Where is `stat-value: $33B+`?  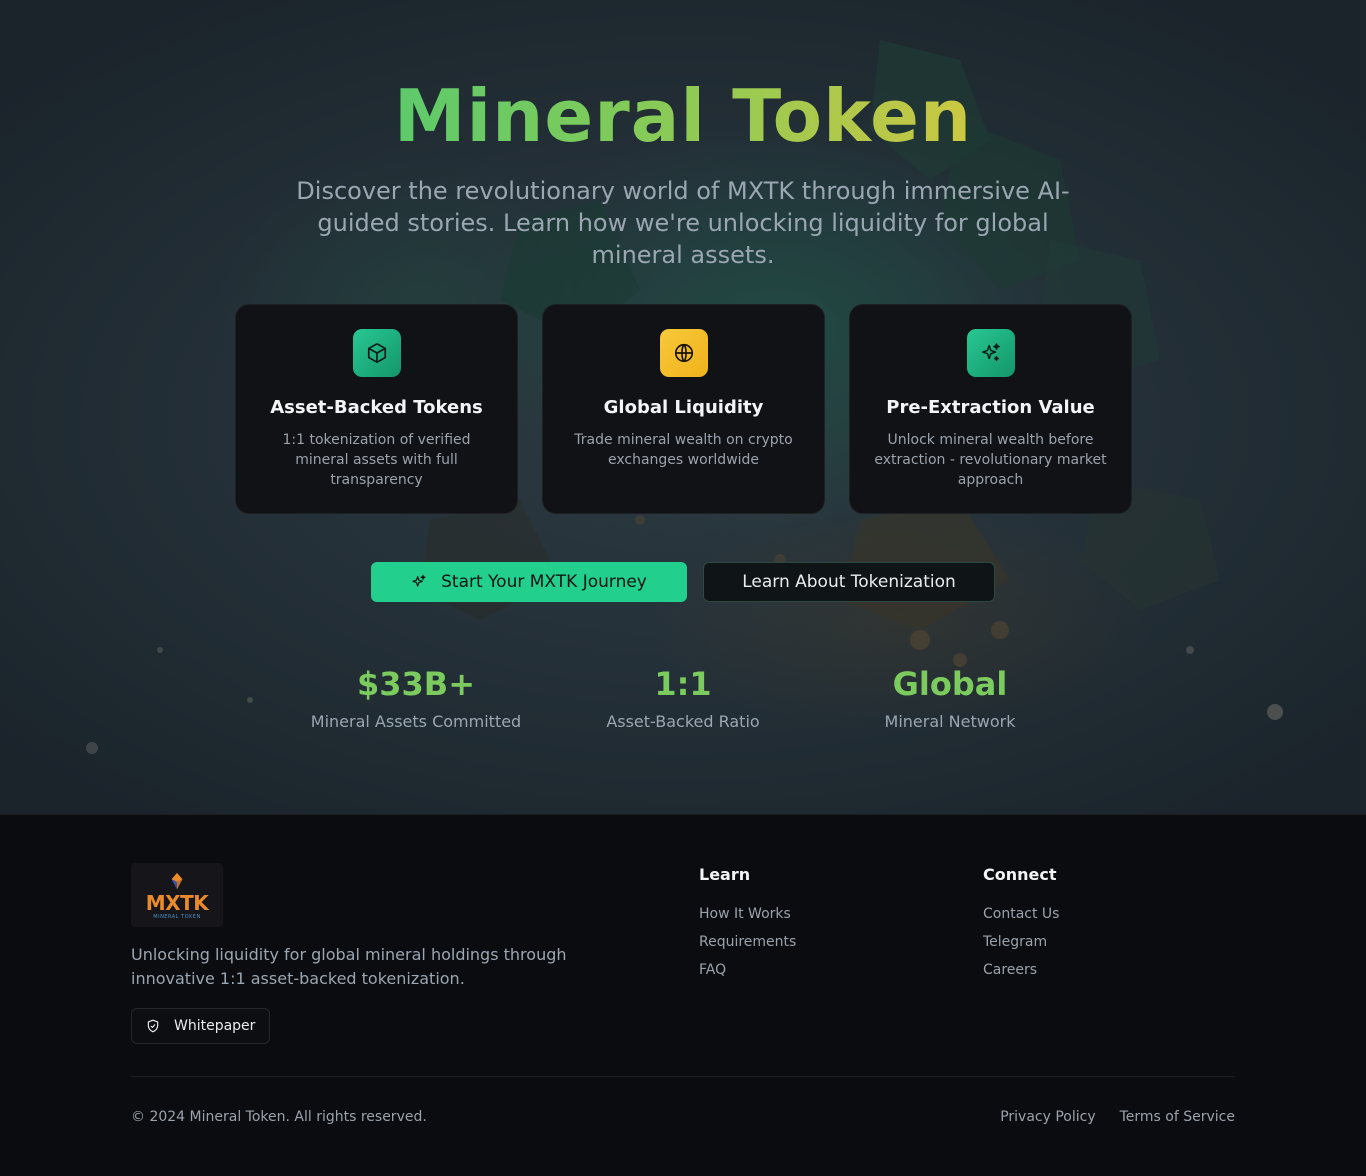
stat-value: $33B+ is located at coordinates (416, 684).